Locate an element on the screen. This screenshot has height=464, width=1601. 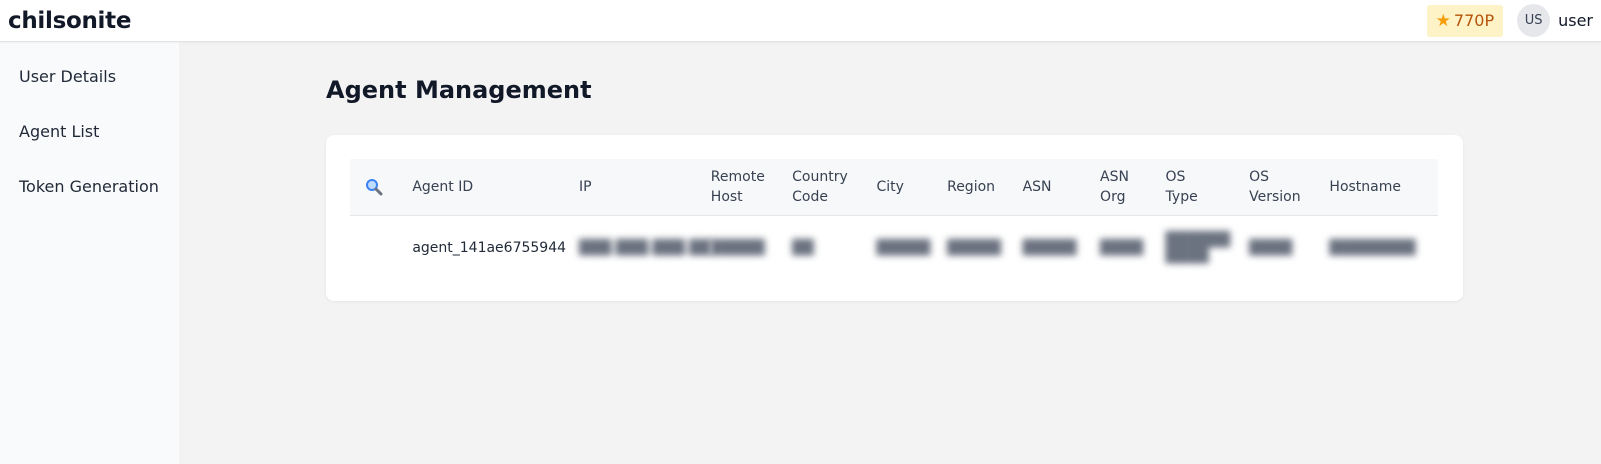
row-select-cell is located at coordinates (381, 248).